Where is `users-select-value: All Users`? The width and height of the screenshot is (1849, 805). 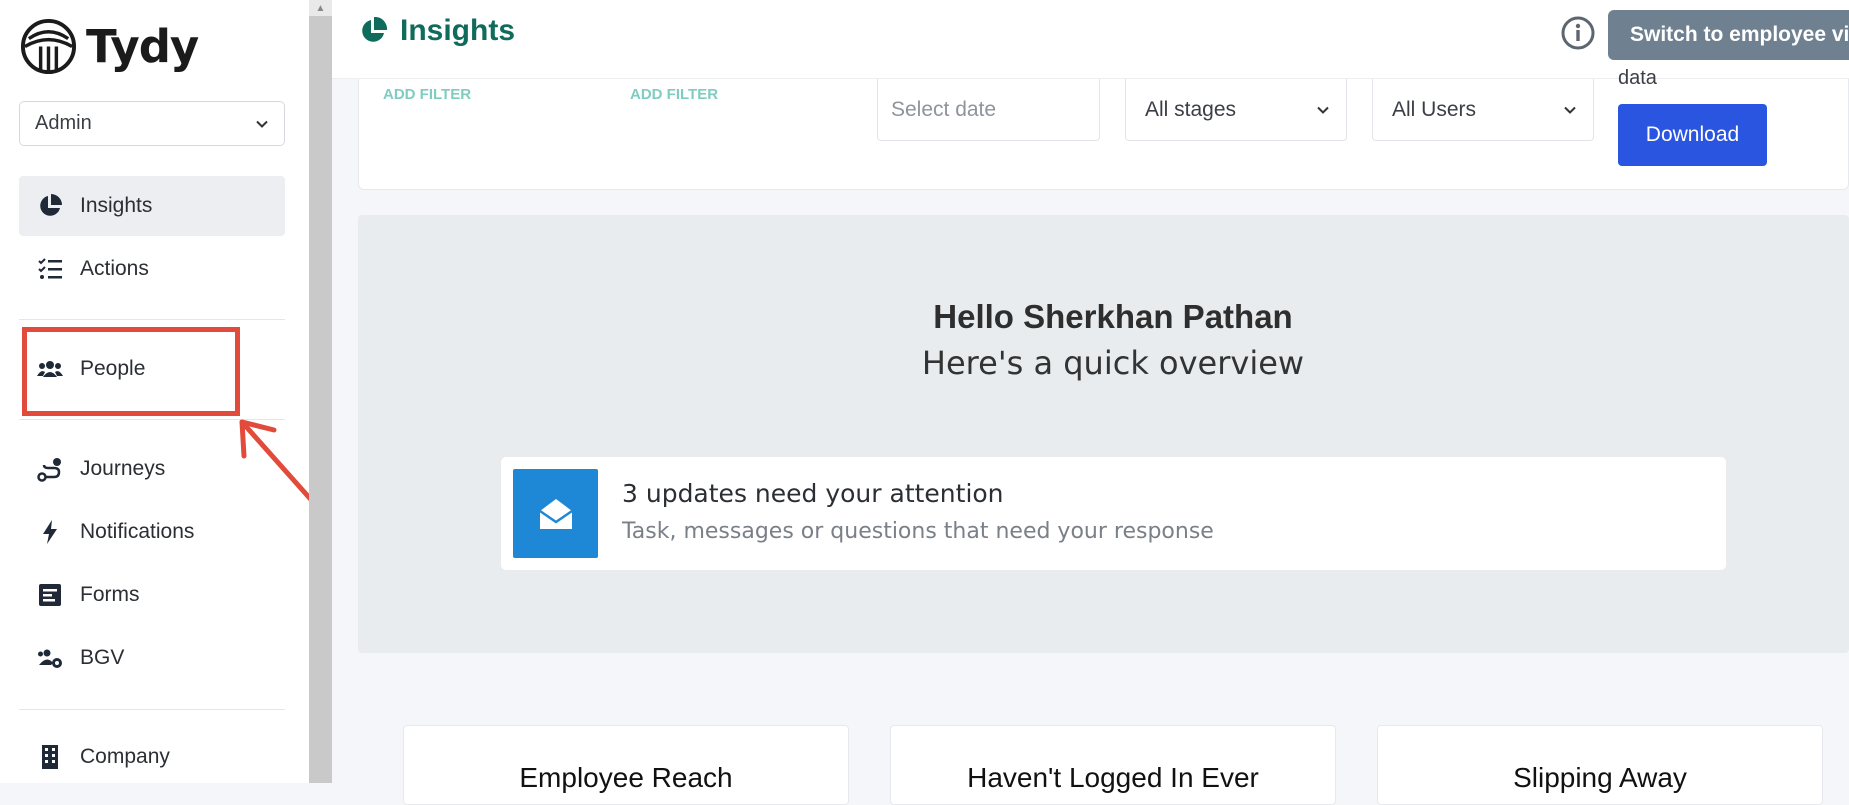 users-select-value: All Users is located at coordinates (1434, 109).